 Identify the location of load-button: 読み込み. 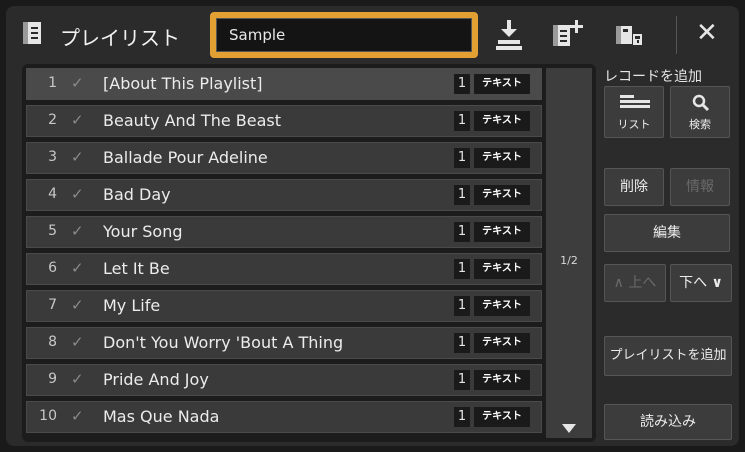
(668, 422).